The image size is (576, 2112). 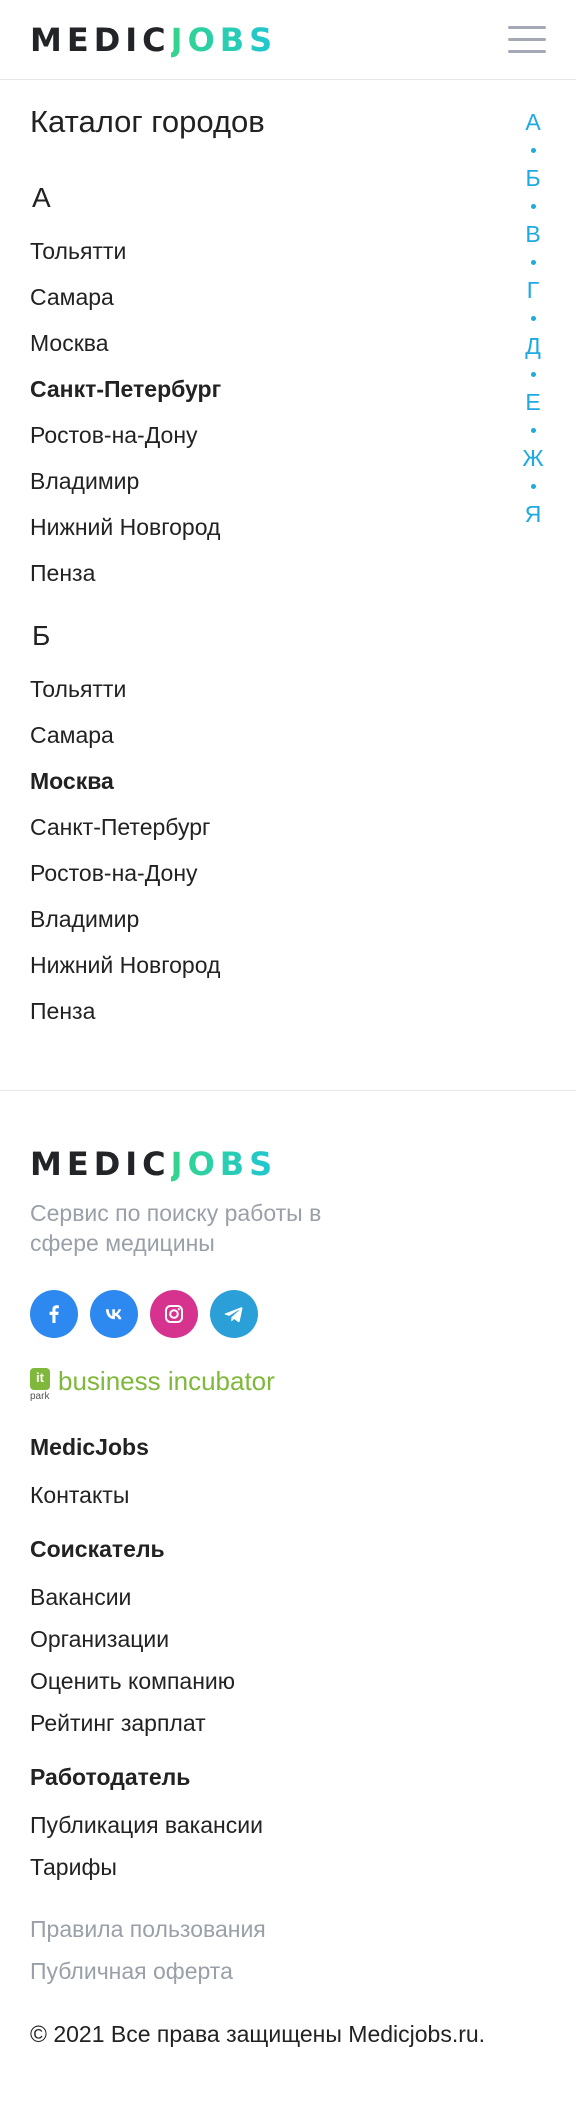 I want to click on footer-heading-seeker: Соискатель, so click(x=97, y=1549).